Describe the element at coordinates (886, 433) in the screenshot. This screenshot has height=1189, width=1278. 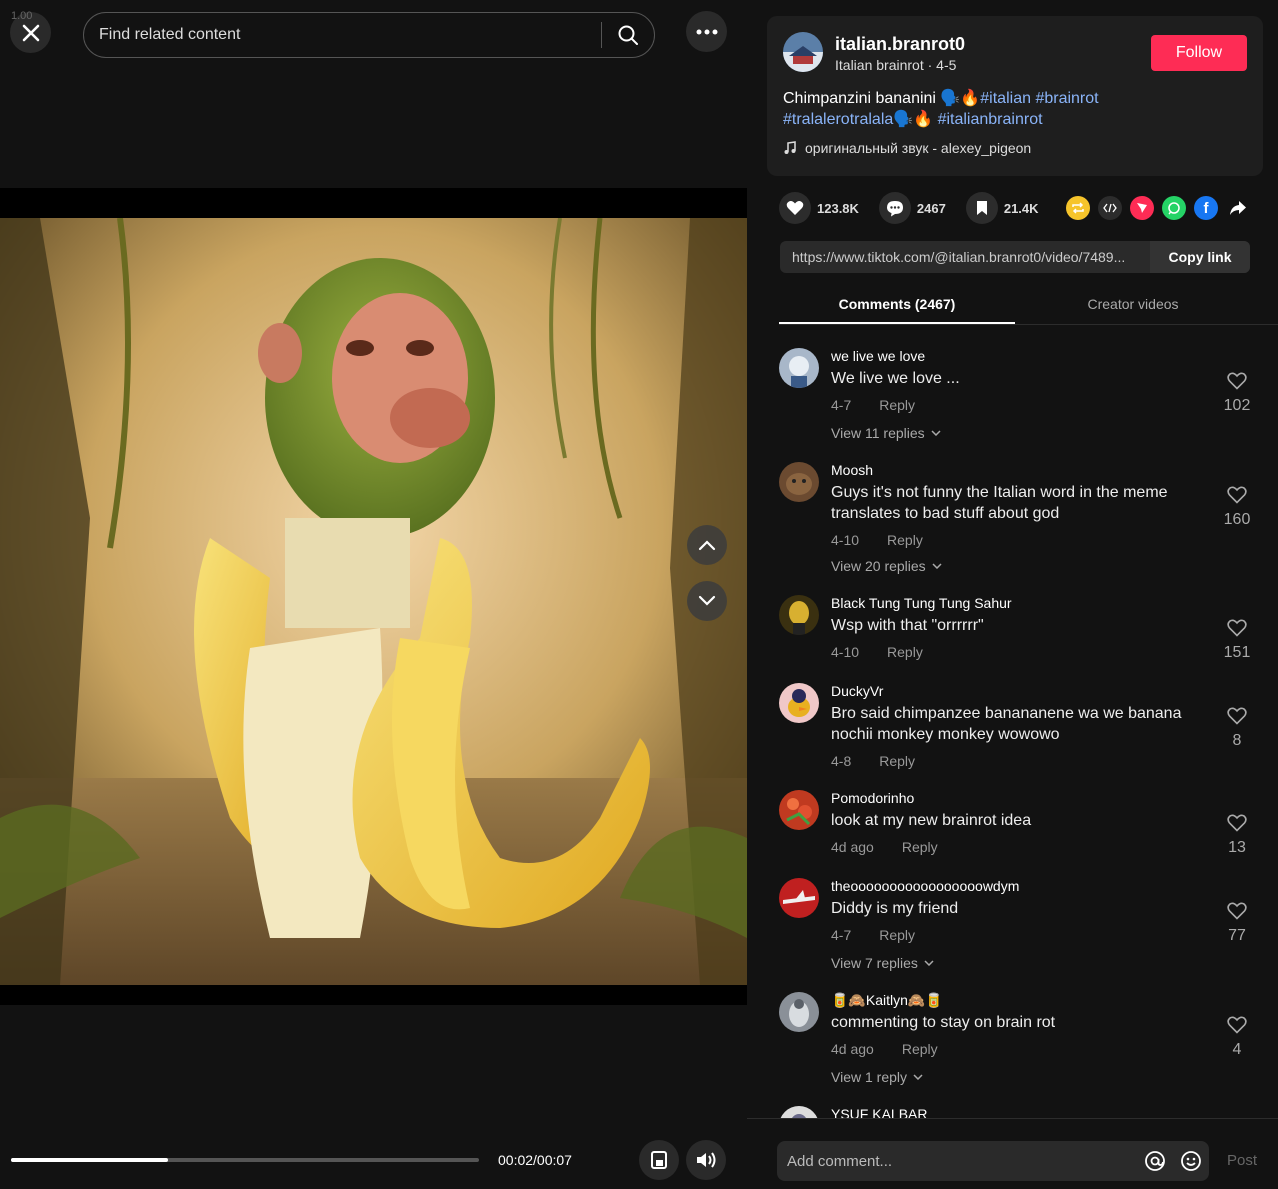
I see `view-replies-button: View 11 replies` at that location.